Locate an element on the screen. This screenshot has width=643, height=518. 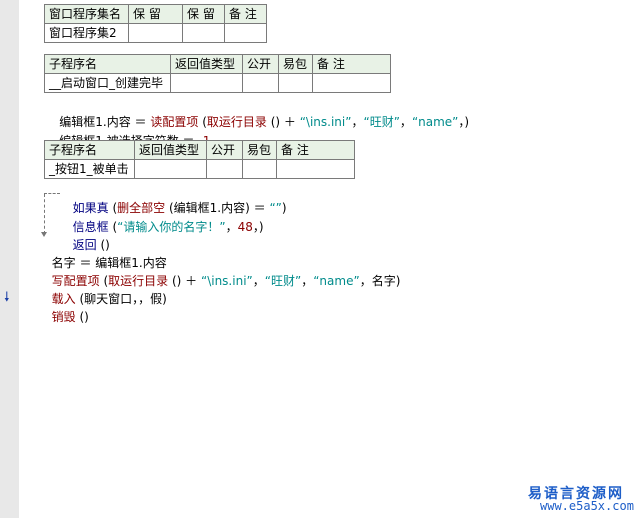
assembly-name-cell: 窗口程序集2 is located at coordinates (86, 33).